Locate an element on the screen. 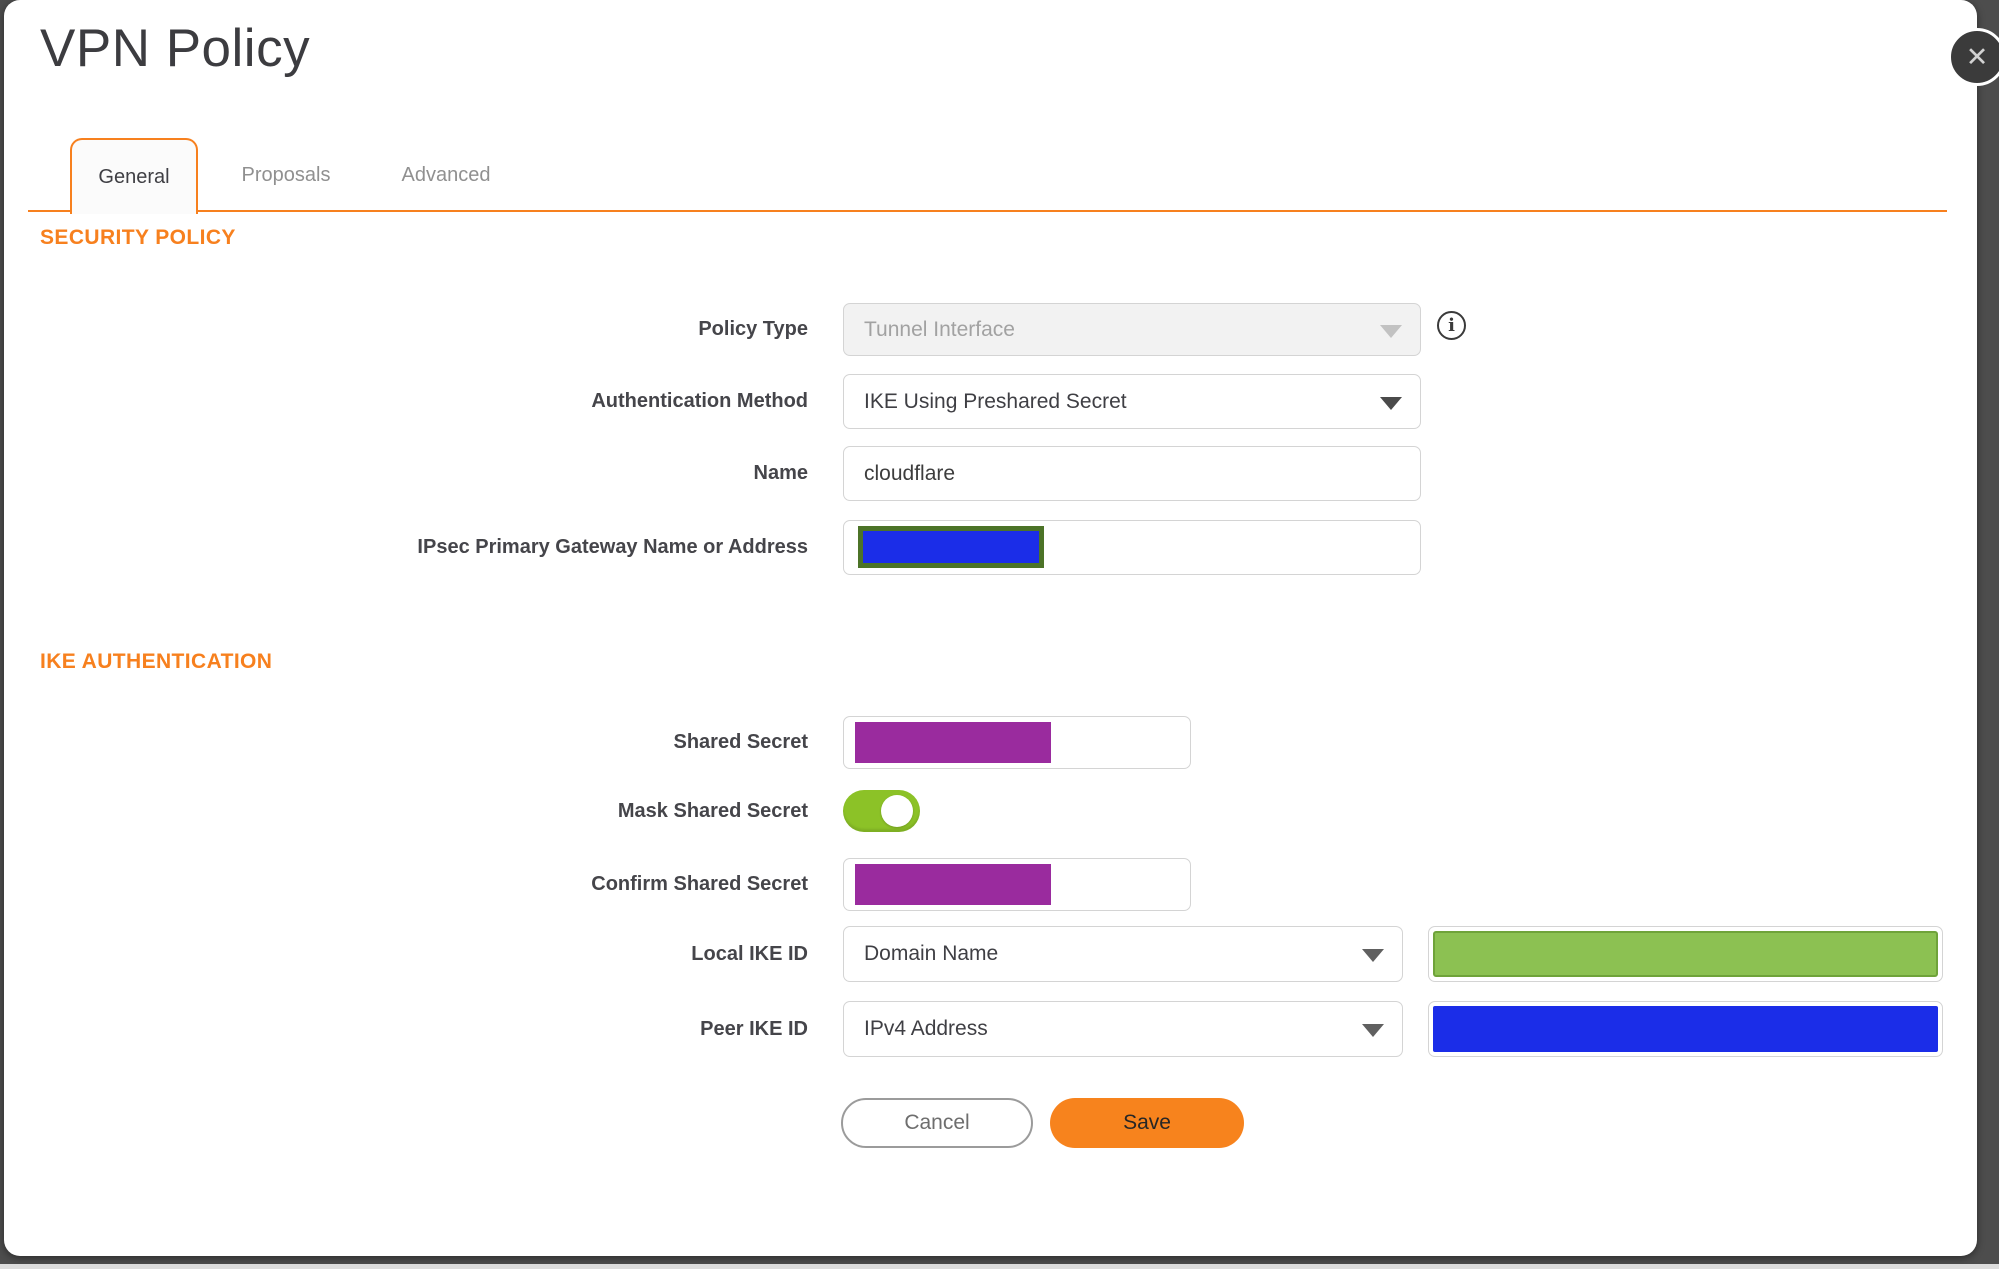 This screenshot has width=1999, height=1269. policy-type-label: Policy Type is located at coordinates (753, 329).